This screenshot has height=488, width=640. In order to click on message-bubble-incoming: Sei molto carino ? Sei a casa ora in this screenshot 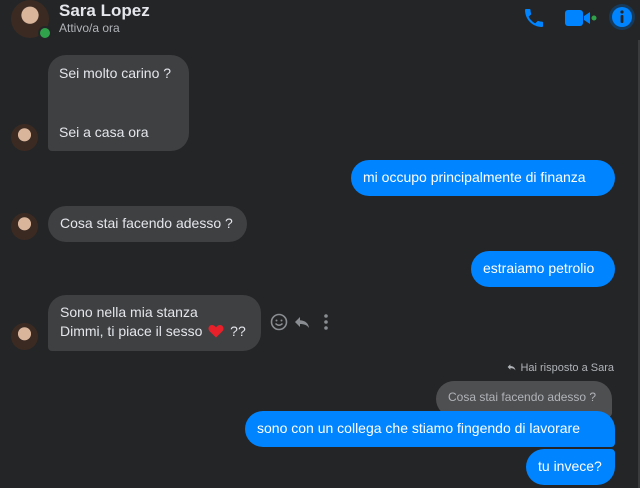, I will do `click(118, 103)`.